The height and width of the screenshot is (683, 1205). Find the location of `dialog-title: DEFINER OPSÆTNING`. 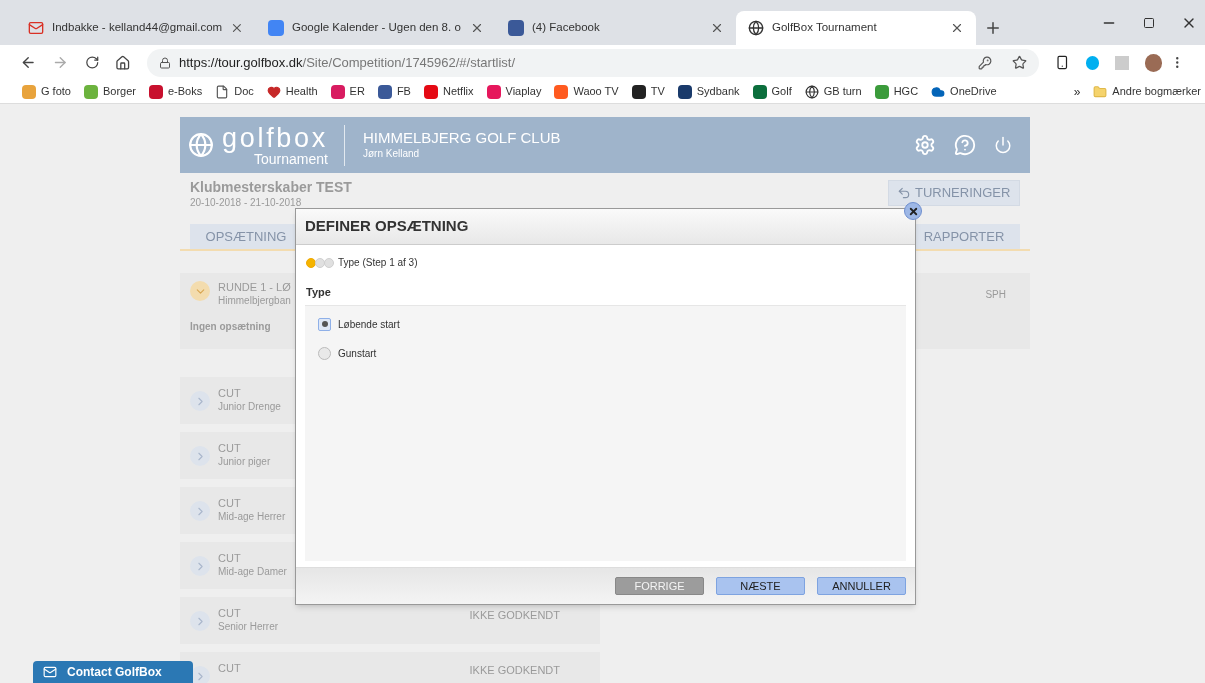

dialog-title: DEFINER OPSÆTNING is located at coordinates (387, 226).